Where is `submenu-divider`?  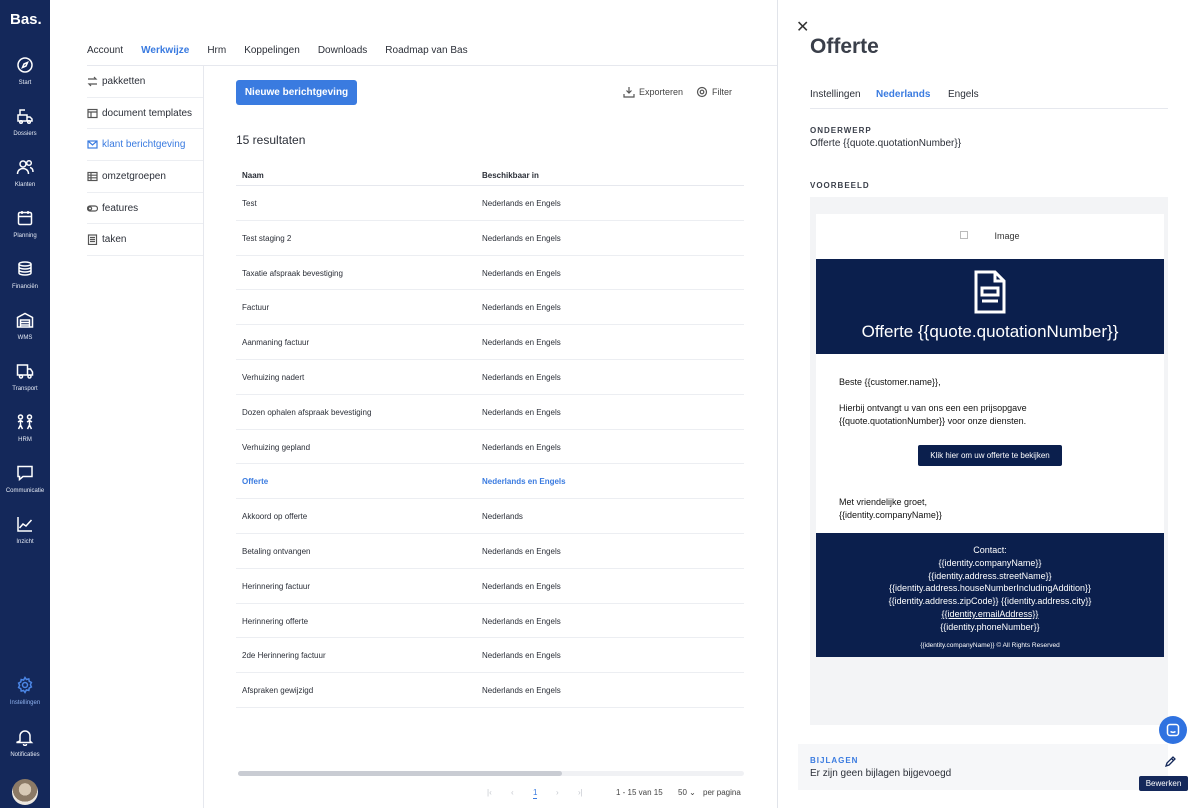
submenu-divider is located at coordinates (203, 437).